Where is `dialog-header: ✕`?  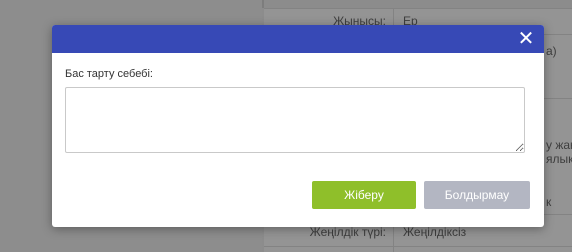
dialog-header: ✕ is located at coordinates (298, 39).